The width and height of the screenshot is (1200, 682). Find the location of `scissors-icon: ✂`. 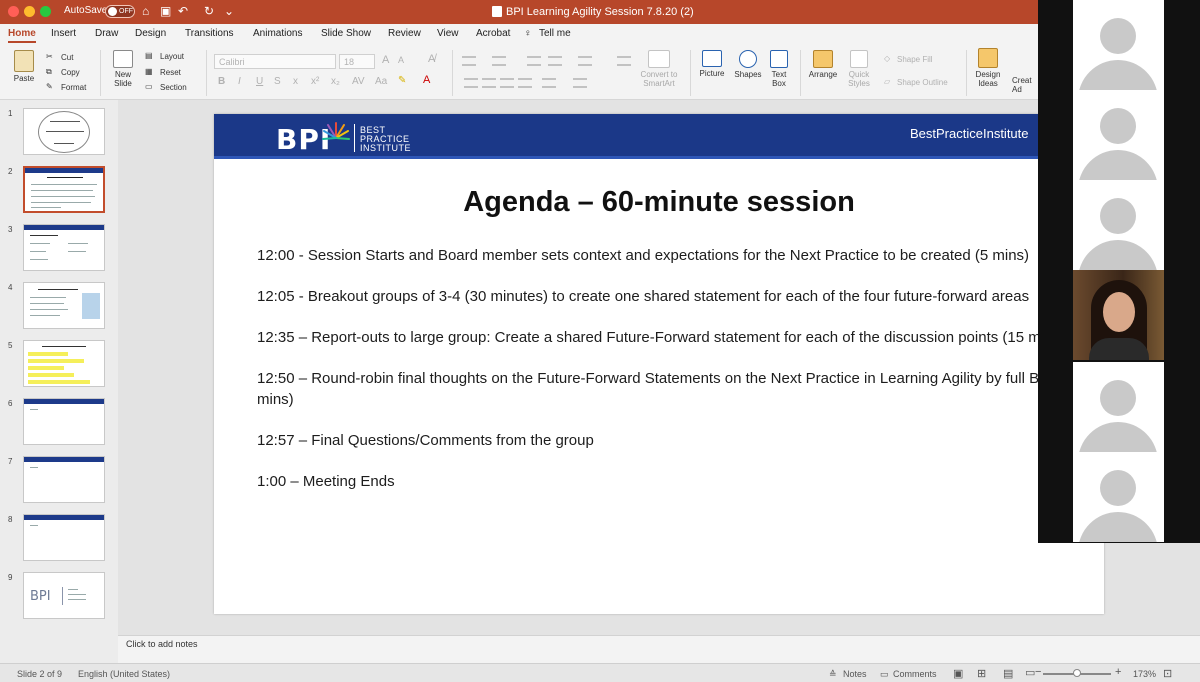

scissors-icon: ✂ is located at coordinates (49, 56).